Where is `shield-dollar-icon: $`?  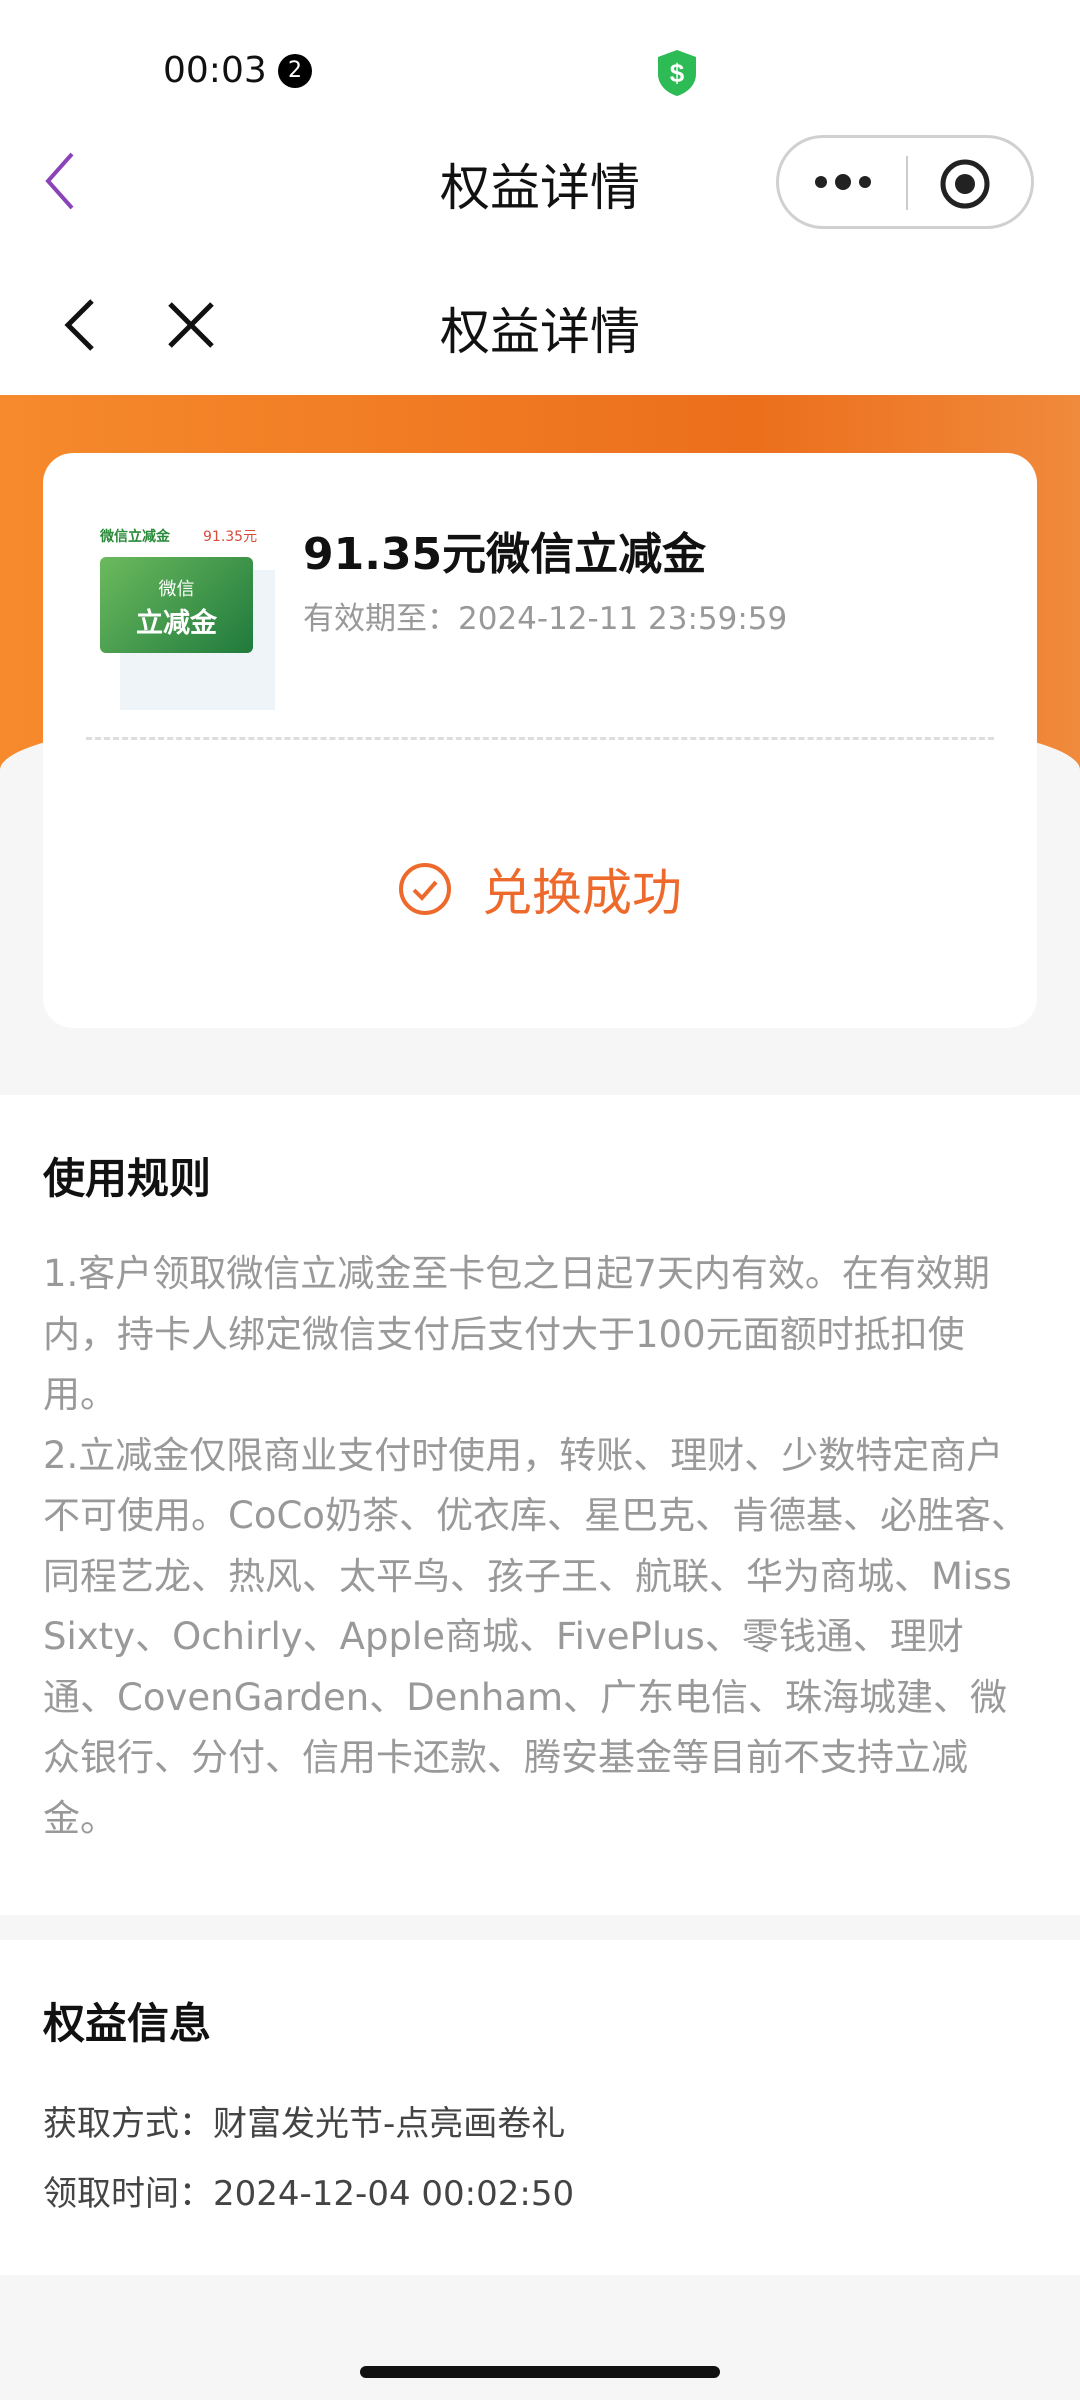 shield-dollar-icon: $ is located at coordinates (677, 73).